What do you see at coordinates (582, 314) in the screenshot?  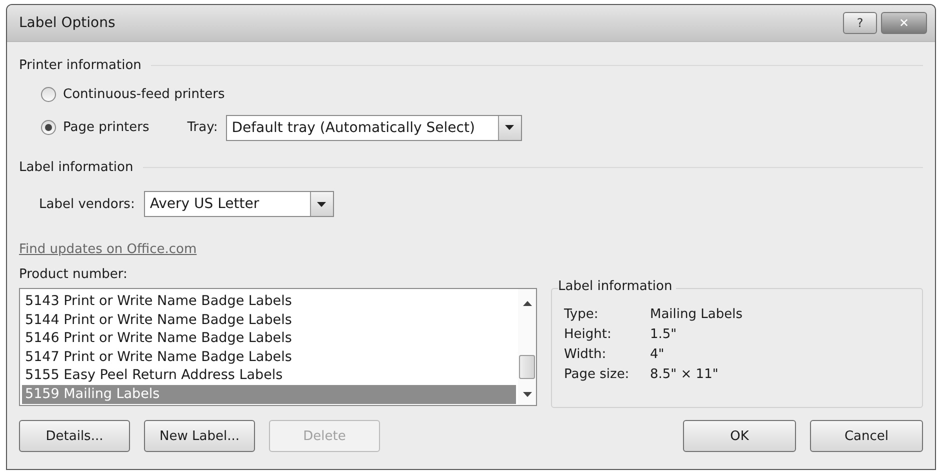 I see `detail-label: Type:` at bounding box center [582, 314].